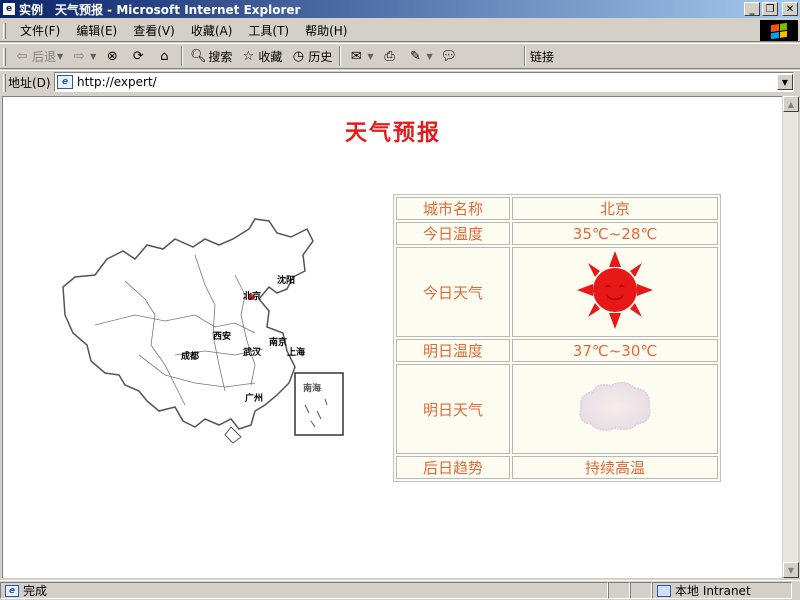 The height and width of the screenshot is (600, 800). I want to click on row-label-today-weather: 今日天气, so click(453, 292).